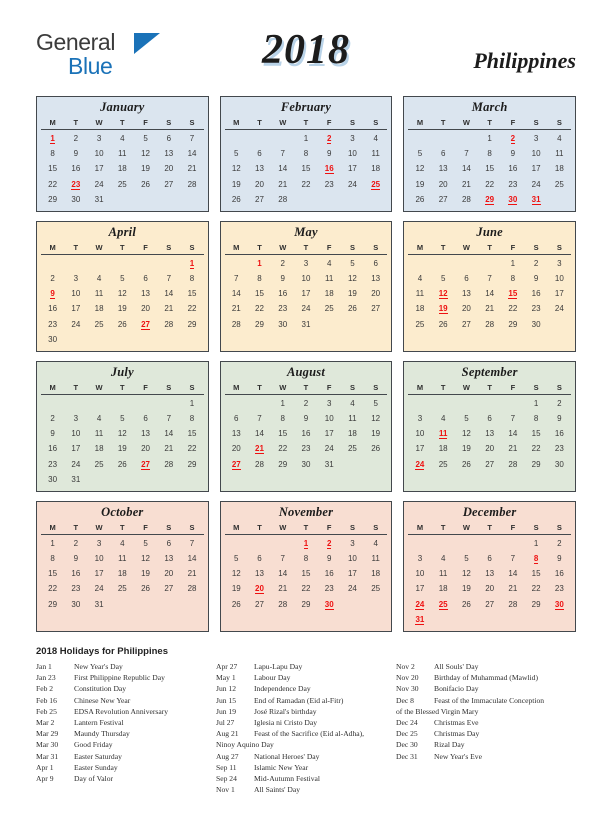 Image resolution: width=612 pixels, height=818 pixels. What do you see at coordinates (419, 619) in the screenshot?
I see `day-cell-holiday: 31` at bounding box center [419, 619].